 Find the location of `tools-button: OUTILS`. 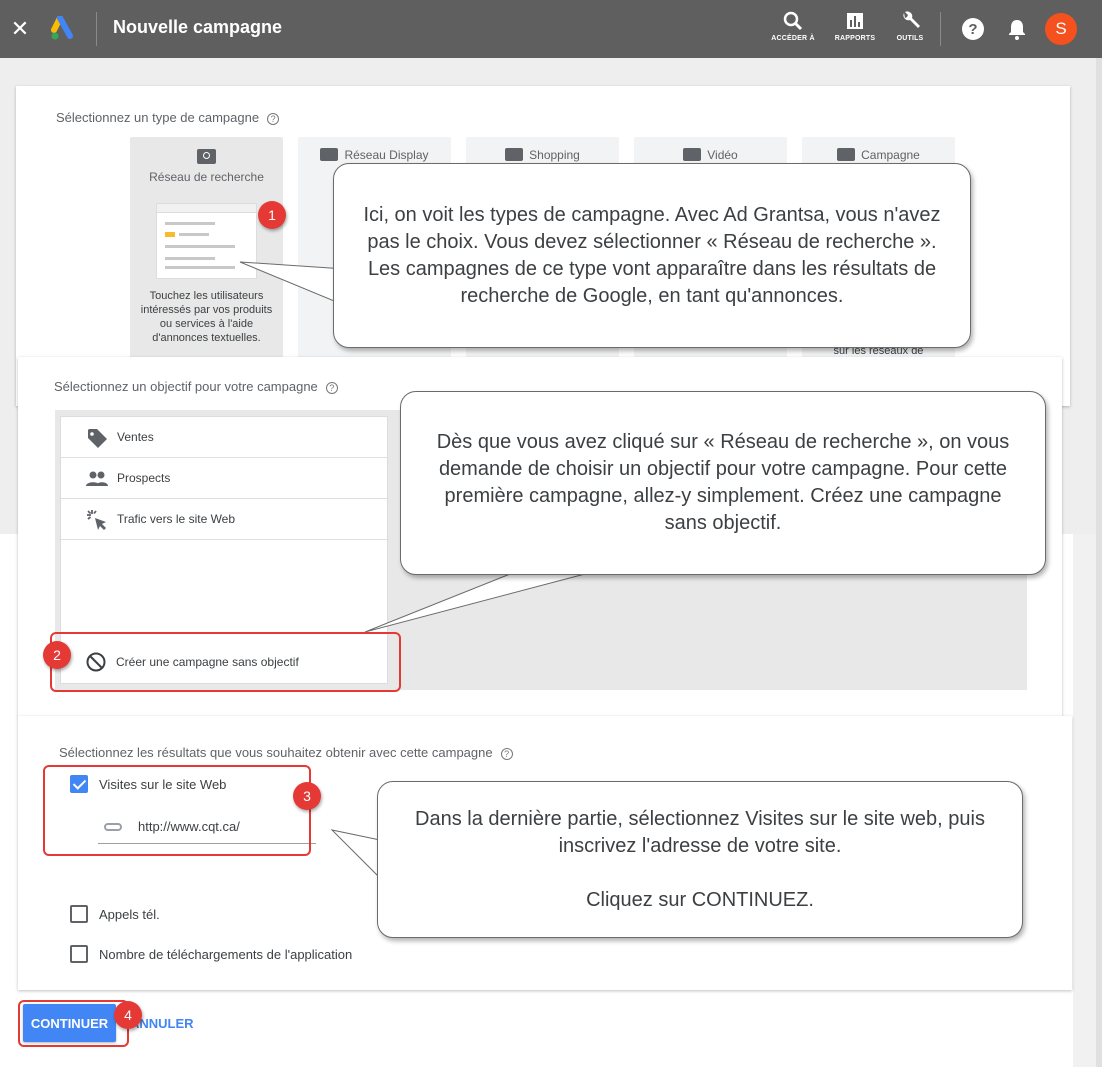

tools-button: OUTILS is located at coordinates (910, 26).